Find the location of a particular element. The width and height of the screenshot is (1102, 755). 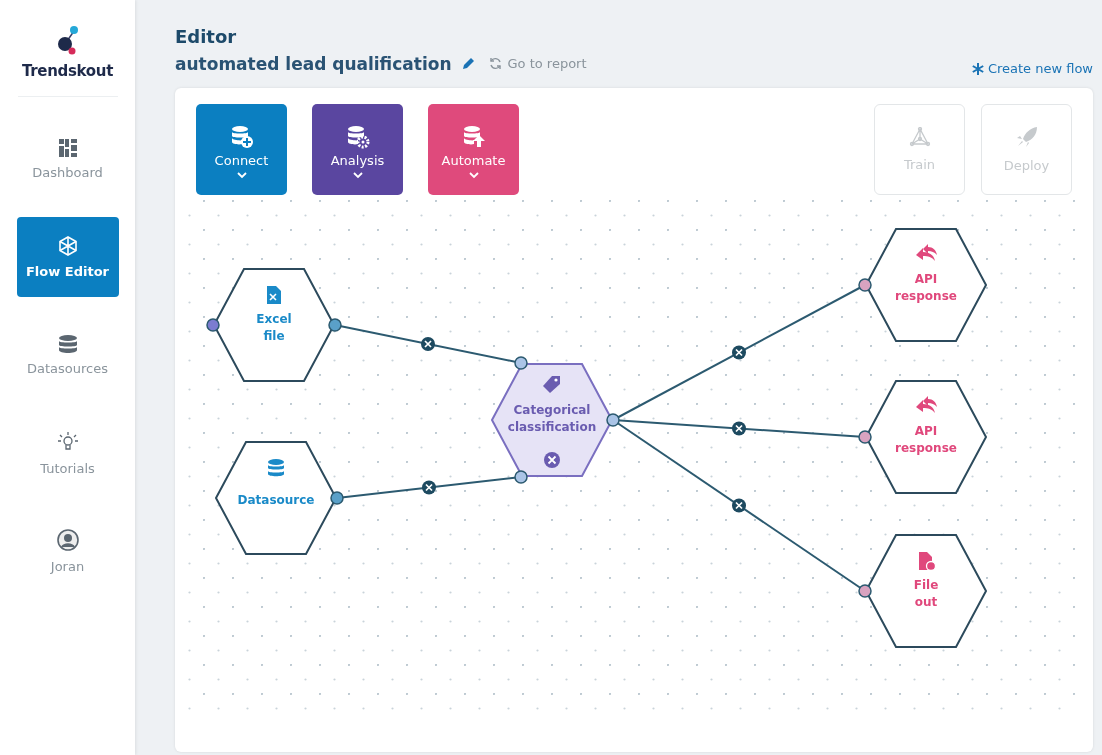

sidebar-item: Joran is located at coordinates (67, 551).